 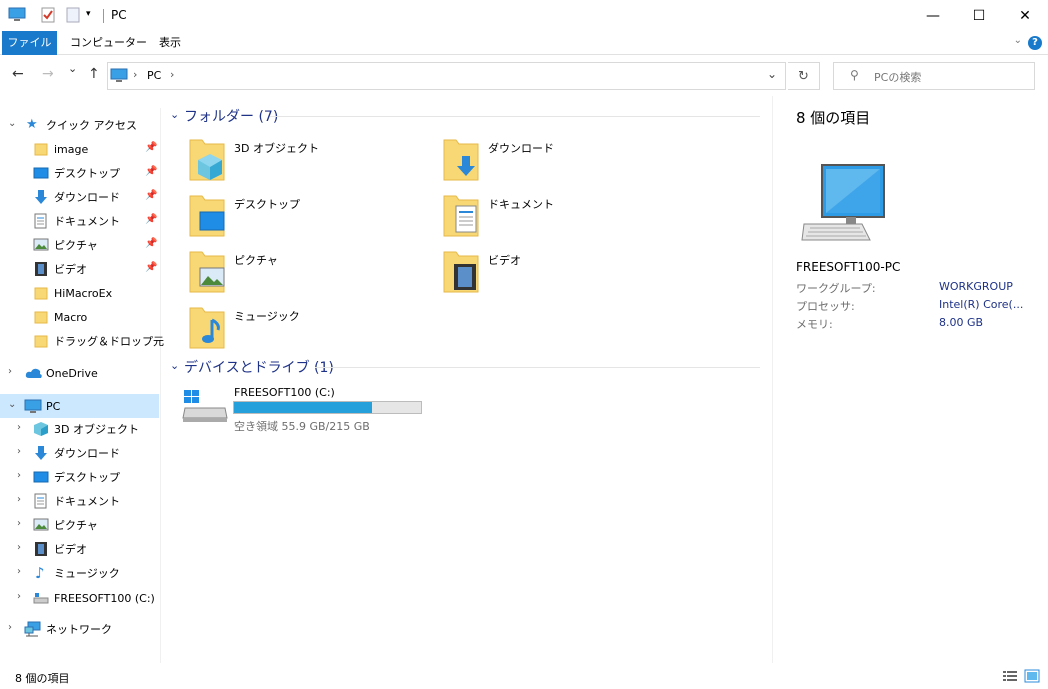 I want to click on new-folder-icon, so click(x=73, y=16).